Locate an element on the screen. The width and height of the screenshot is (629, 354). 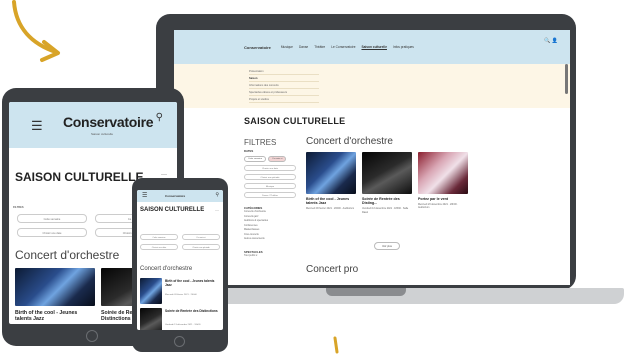
dropdown-item: Présentation is located at coordinates (284, 71).